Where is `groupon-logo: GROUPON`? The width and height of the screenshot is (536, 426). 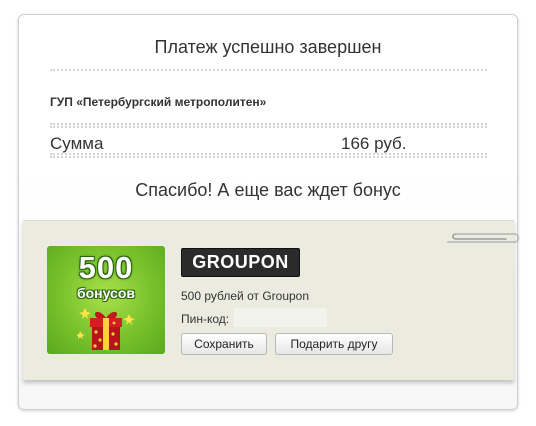 groupon-logo: GROUPON is located at coordinates (240, 262).